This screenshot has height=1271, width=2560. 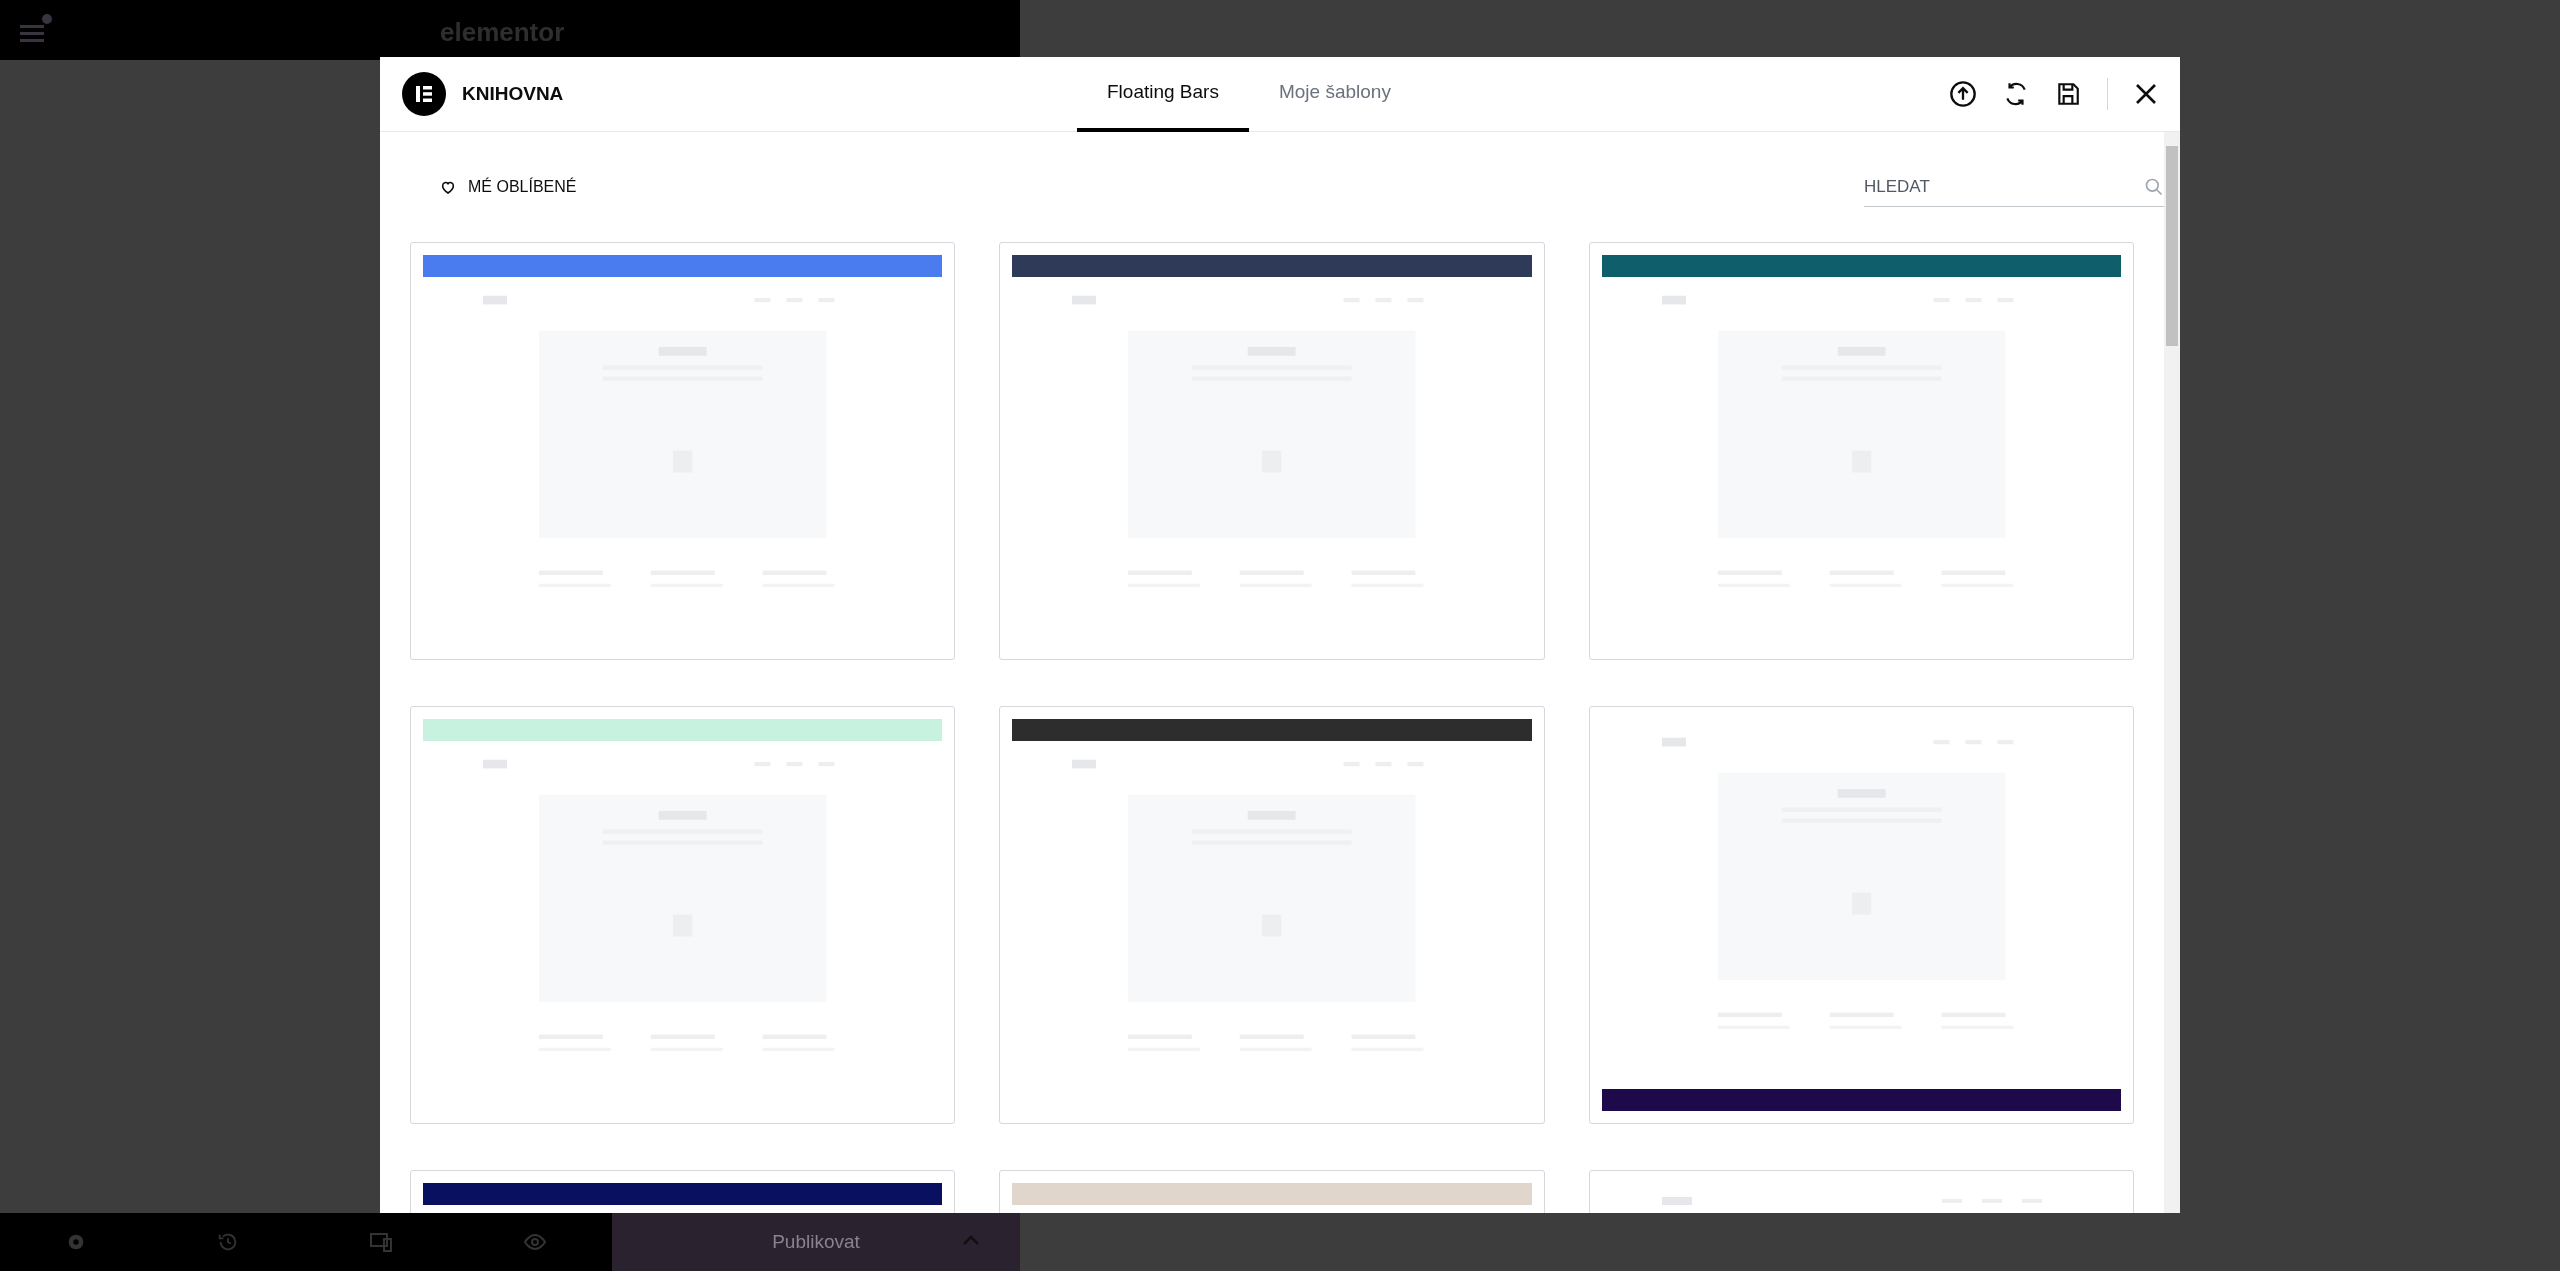 I want to click on library-tab: Moje šablony, so click(x=1334, y=94).